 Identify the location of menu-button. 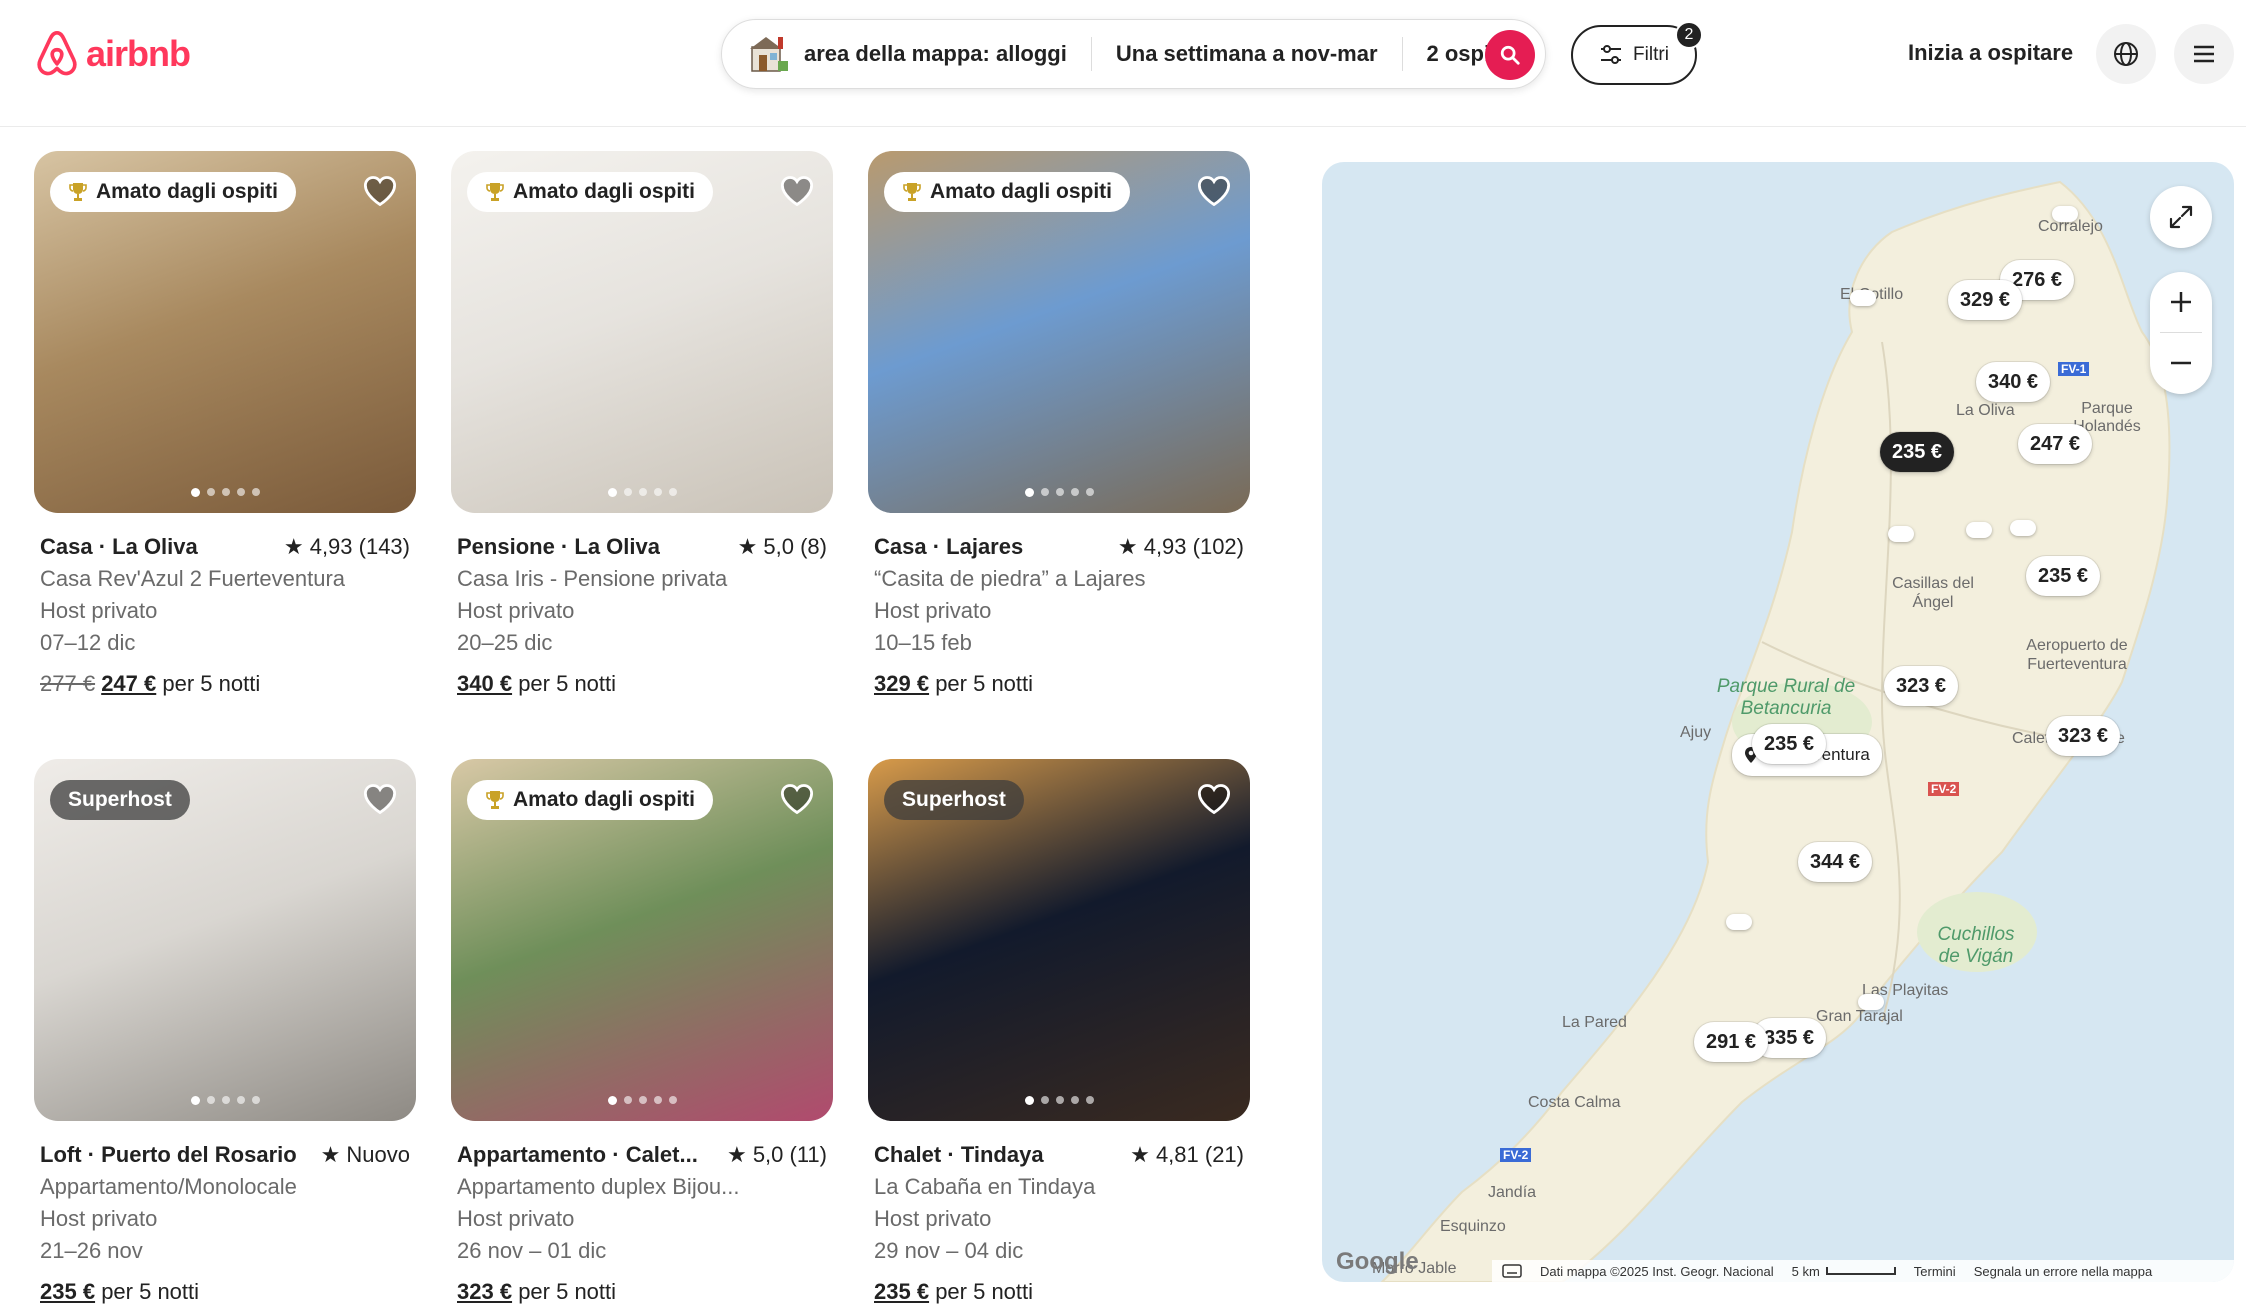
(2204, 54).